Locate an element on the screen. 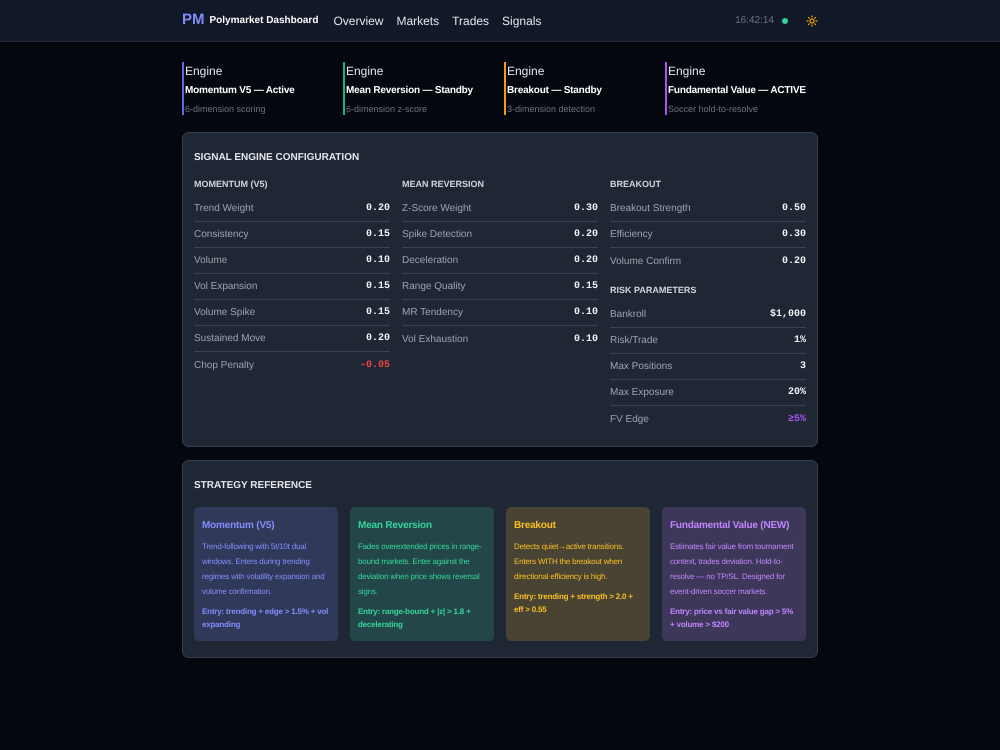 Image resolution: width=1000 pixels, height=750 pixels. param-value: 3 is located at coordinates (803, 367).